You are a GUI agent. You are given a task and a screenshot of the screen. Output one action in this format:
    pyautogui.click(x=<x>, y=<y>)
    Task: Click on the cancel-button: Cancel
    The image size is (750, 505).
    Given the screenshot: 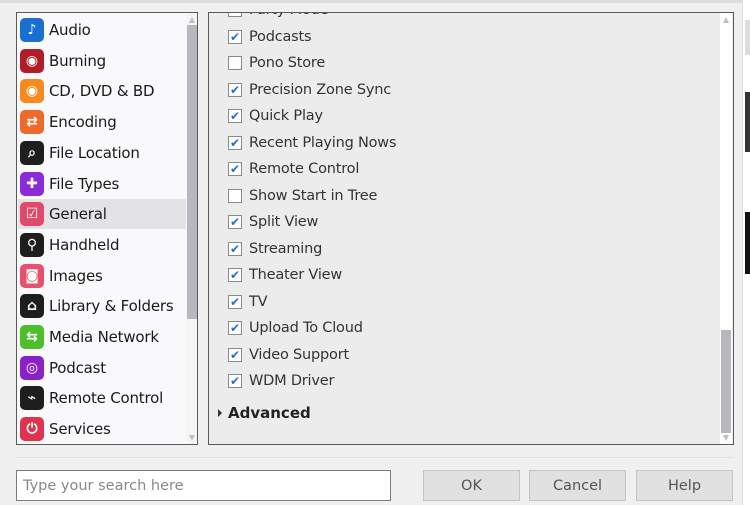 What is the action you would take?
    pyautogui.click(x=577, y=485)
    